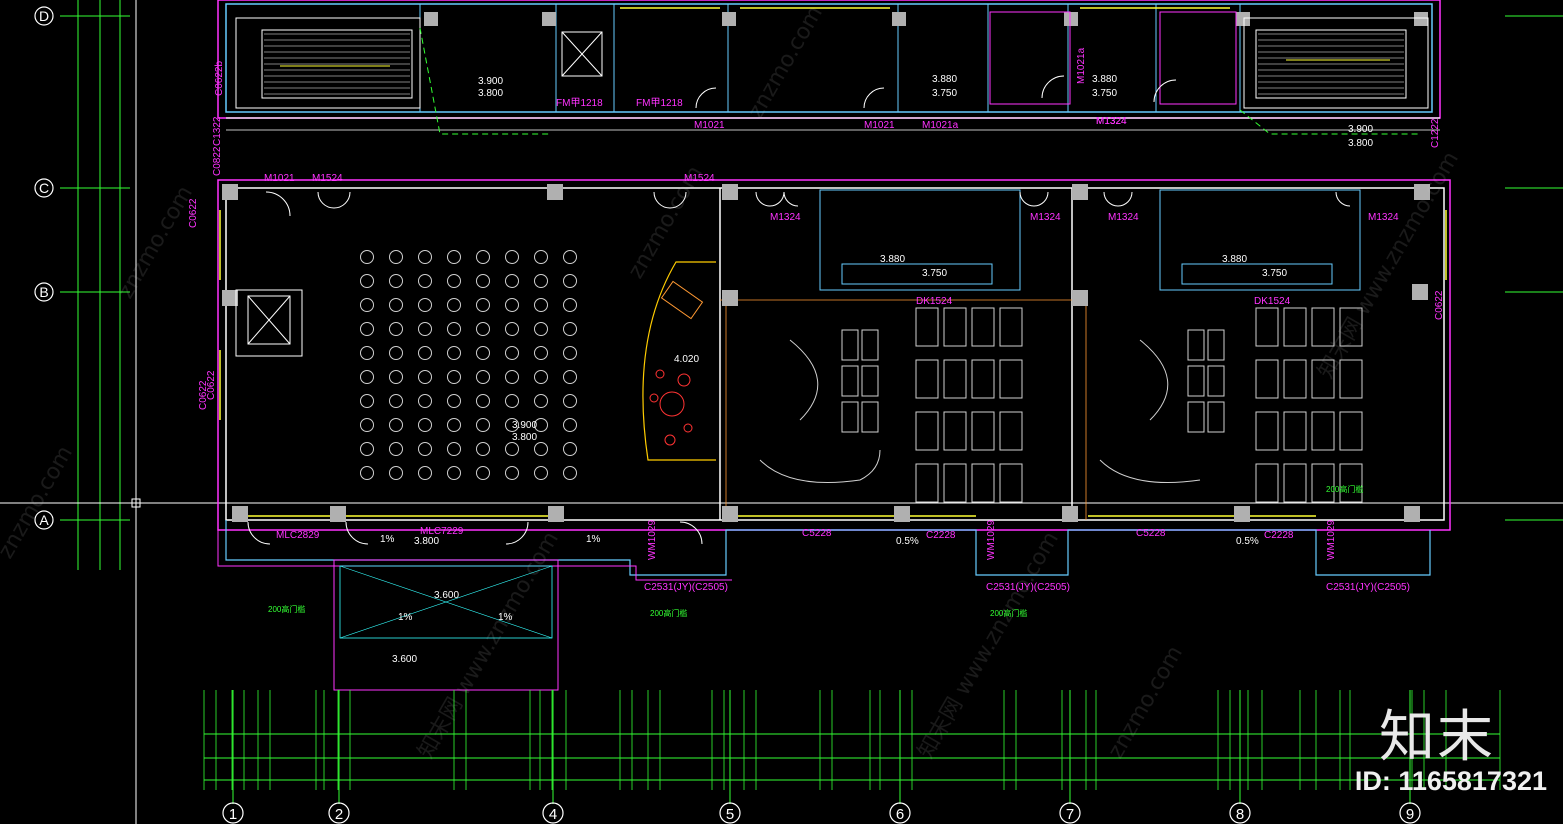 This screenshot has height=824, width=1563. Describe the element at coordinates (686, 359) in the screenshot. I see `elevation-label: 4.020` at that location.